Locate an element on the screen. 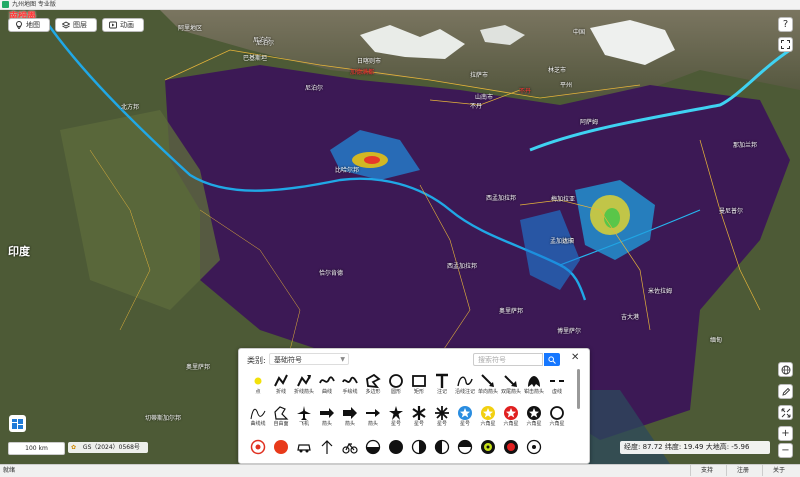  place-label: 米佐拉姆 is located at coordinates (660, 291).